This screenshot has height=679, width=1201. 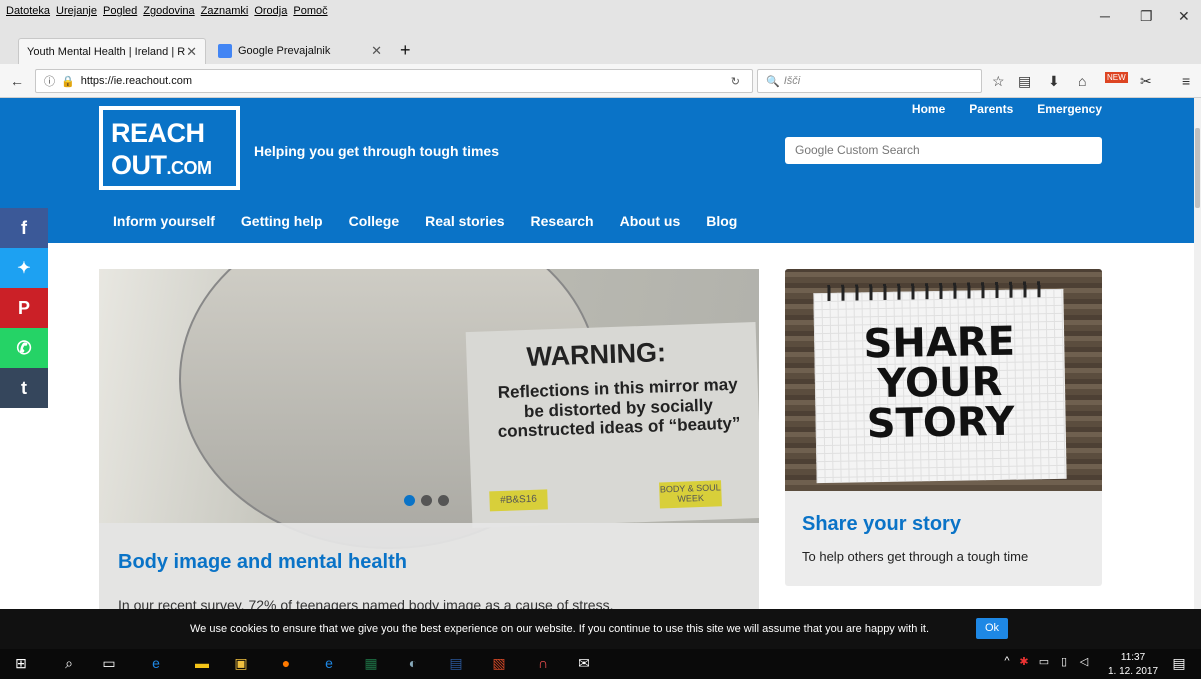 What do you see at coordinates (1054, 81) in the screenshot?
I see `download-icon: ⬇` at bounding box center [1054, 81].